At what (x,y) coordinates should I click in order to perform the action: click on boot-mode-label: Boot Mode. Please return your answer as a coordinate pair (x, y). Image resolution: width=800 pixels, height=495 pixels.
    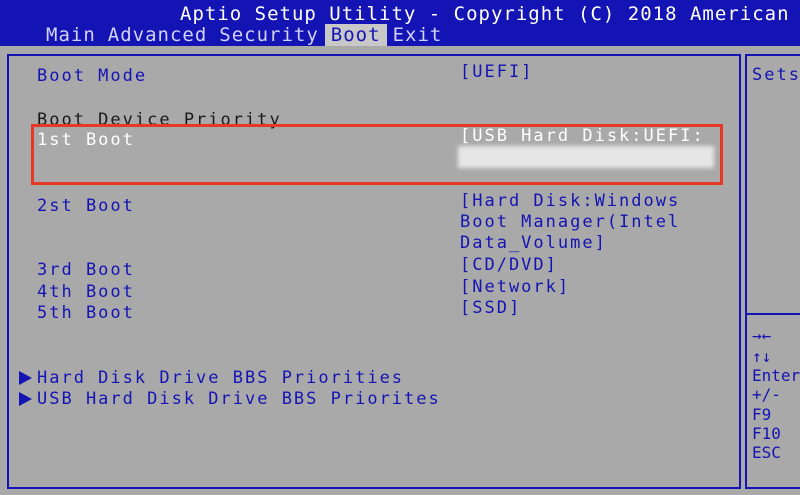
    Looking at the image, I should click on (92, 76).